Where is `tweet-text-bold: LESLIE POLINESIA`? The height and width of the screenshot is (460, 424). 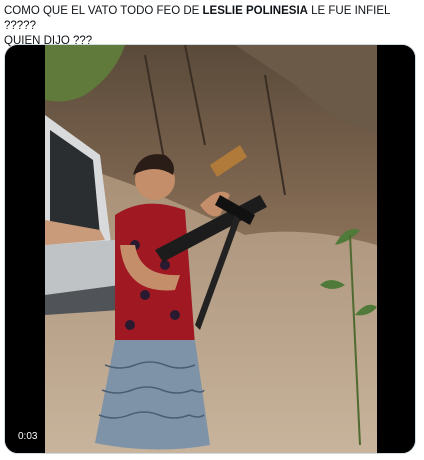 tweet-text-bold: LESLIE POLINESIA is located at coordinates (255, 11).